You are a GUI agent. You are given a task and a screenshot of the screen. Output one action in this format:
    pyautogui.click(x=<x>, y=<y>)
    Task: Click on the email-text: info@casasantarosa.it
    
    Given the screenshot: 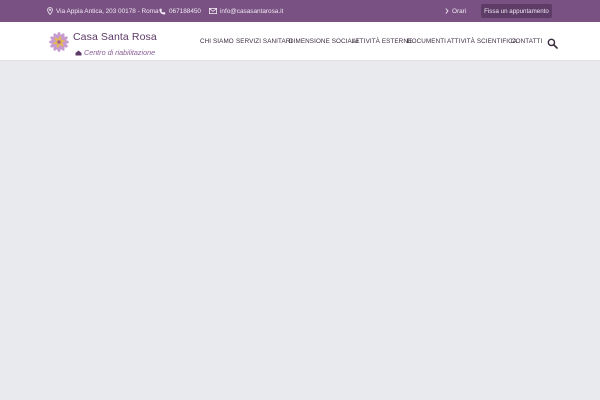 What is the action you would take?
    pyautogui.click(x=252, y=11)
    